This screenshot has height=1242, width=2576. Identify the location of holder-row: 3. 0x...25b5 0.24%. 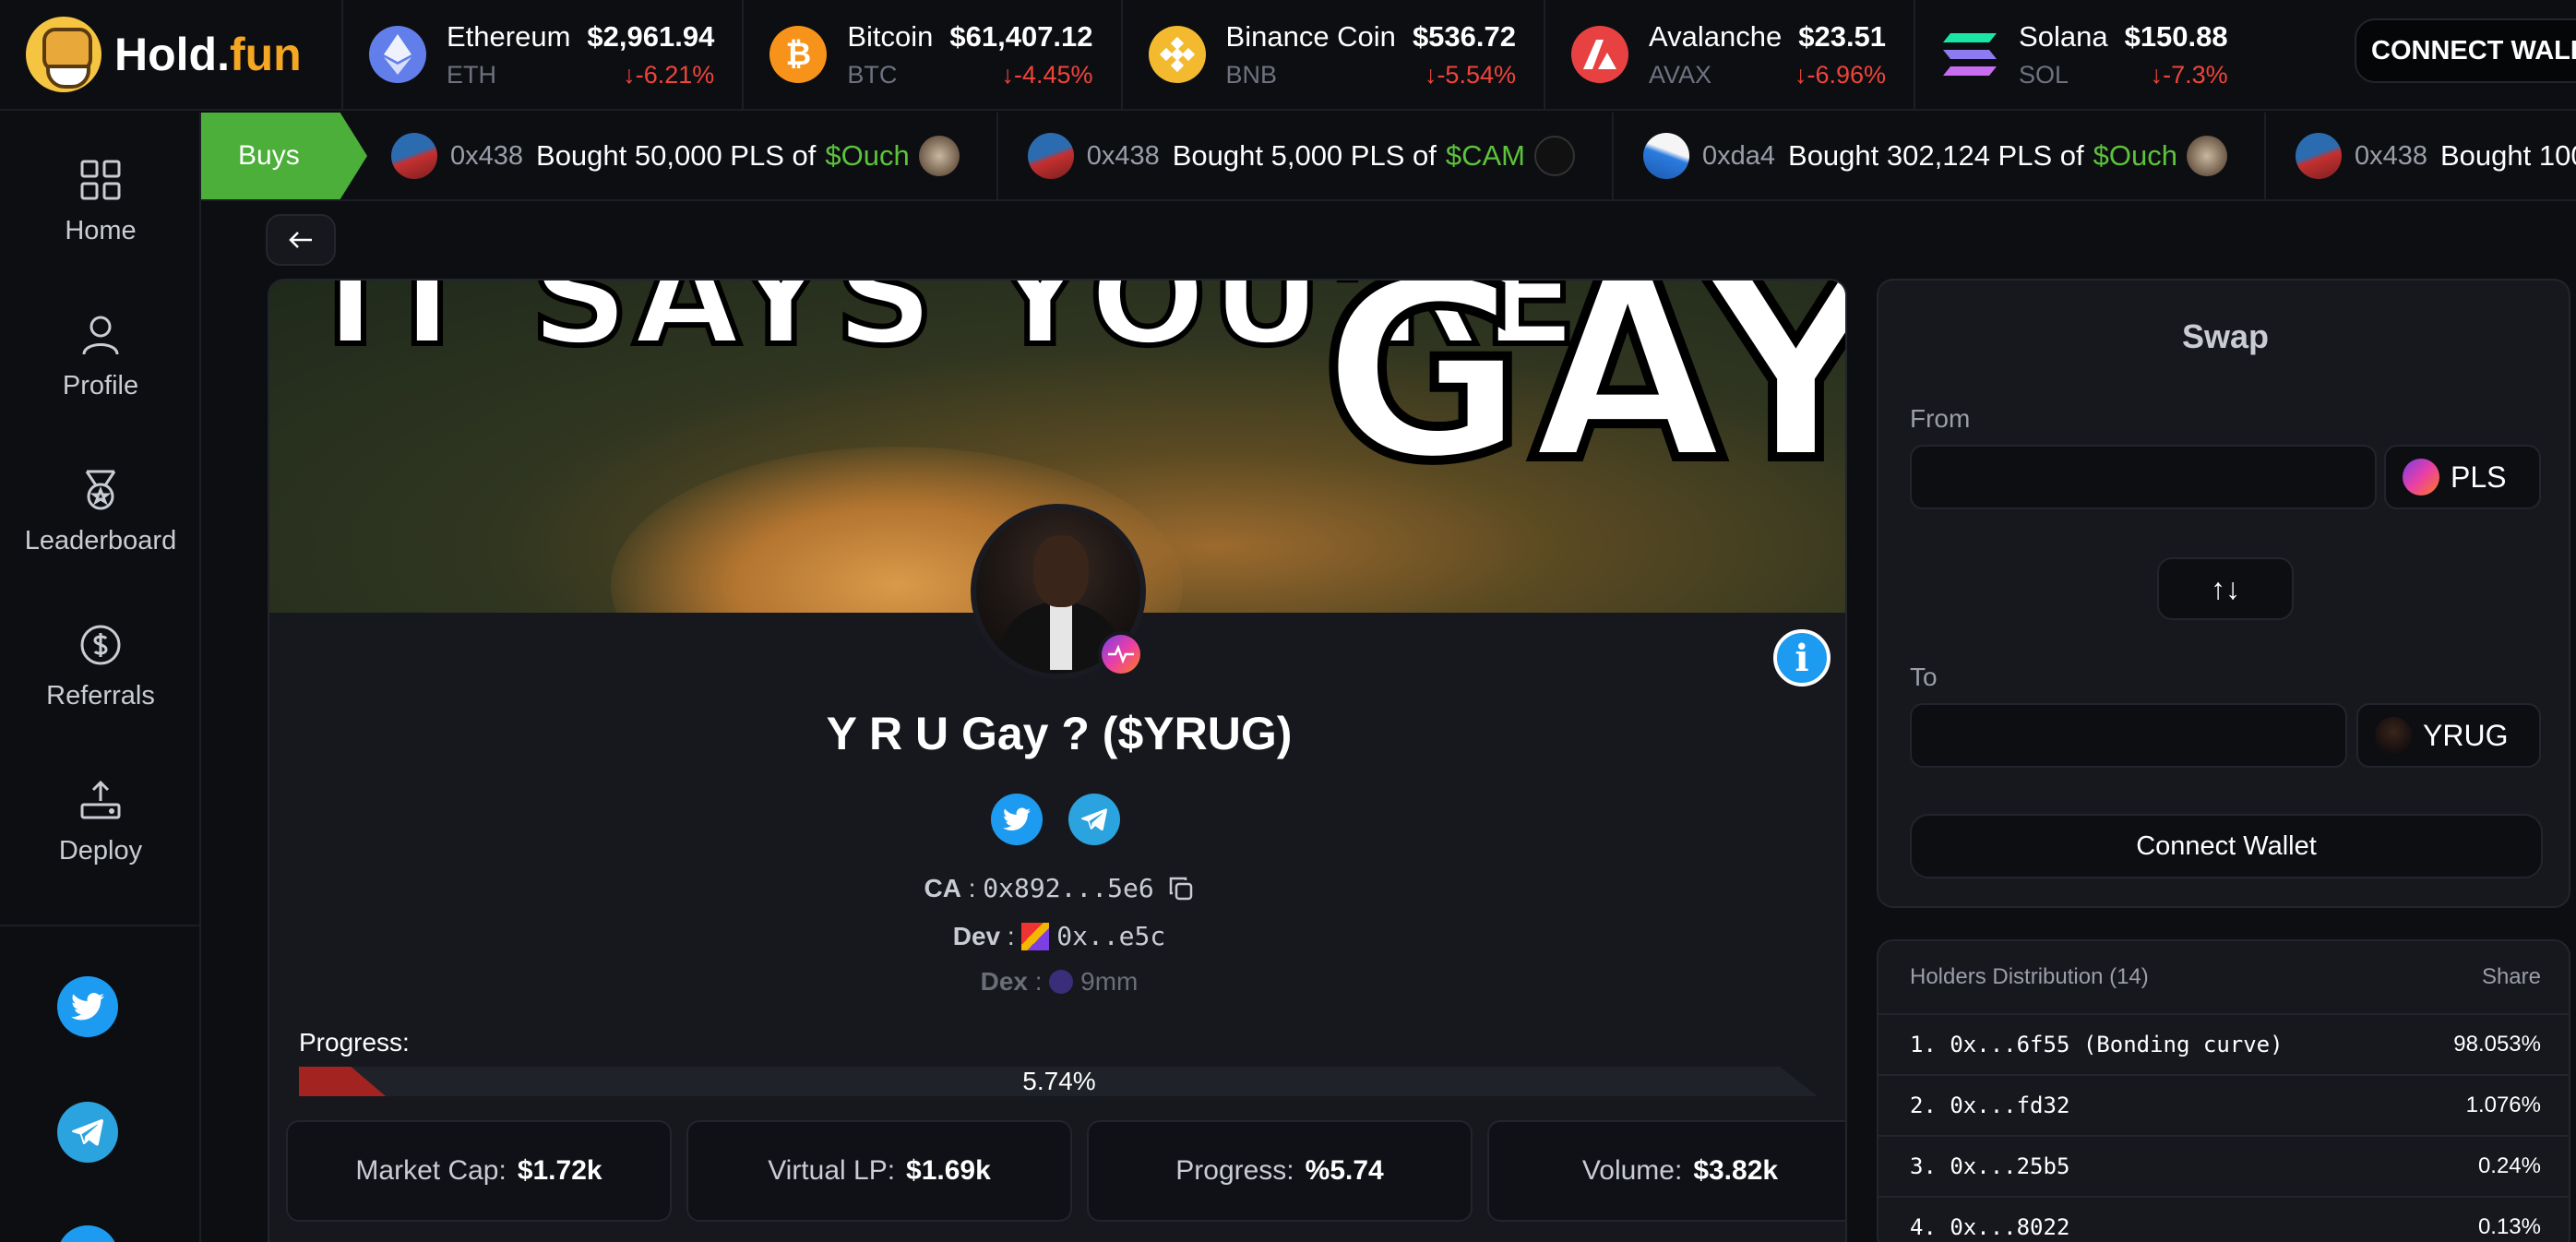
(2223, 1167).